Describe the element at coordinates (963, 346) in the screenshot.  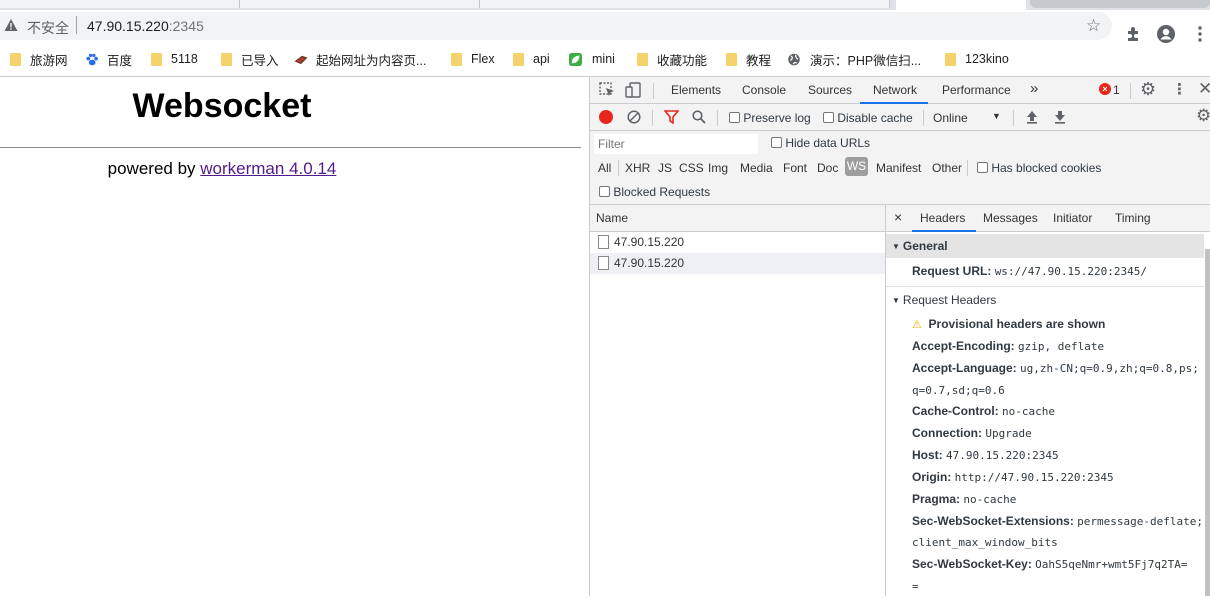
I see `header-name: Accept-Encoding:` at that location.